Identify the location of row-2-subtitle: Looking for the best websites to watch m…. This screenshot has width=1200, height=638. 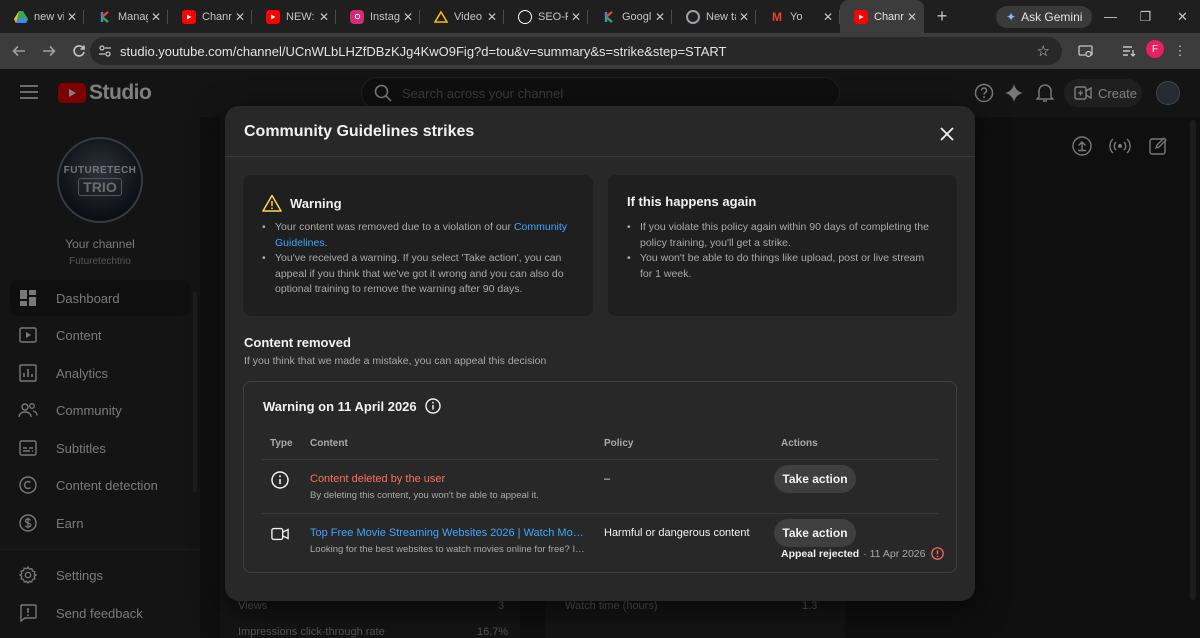
(449, 549).